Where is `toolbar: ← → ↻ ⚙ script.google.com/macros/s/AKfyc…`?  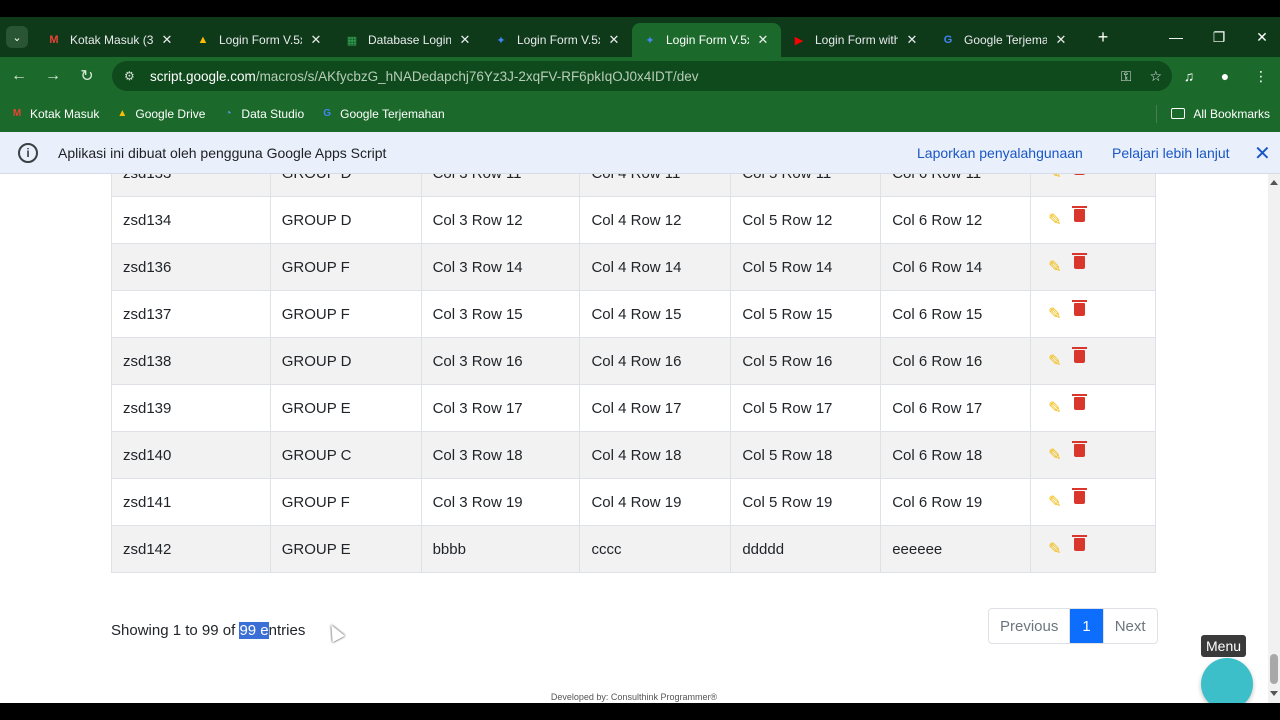
toolbar: ← → ↻ ⚙ script.google.com/macros/s/AKfyc… is located at coordinates (640, 76).